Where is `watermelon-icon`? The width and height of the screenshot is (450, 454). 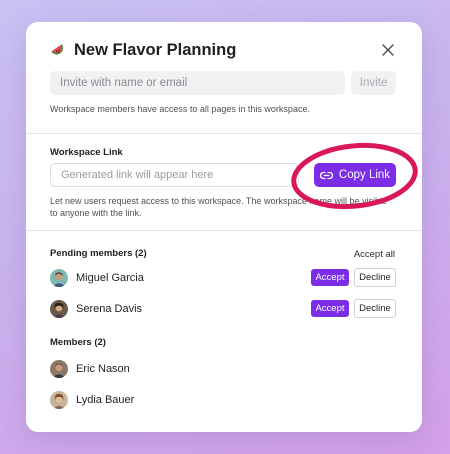 watermelon-icon is located at coordinates (57, 49).